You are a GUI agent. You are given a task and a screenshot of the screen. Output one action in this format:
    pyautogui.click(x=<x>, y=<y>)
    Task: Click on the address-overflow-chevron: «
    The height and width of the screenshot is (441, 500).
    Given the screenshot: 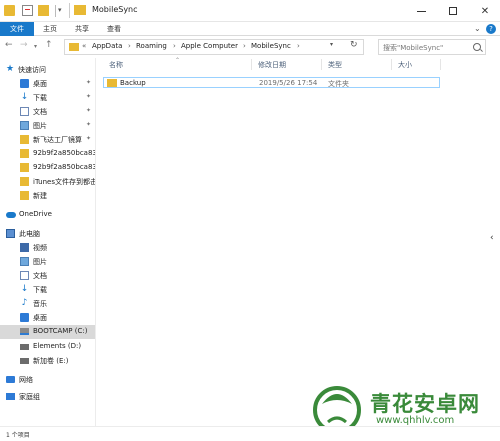 What is the action you would take?
    pyautogui.click(x=84, y=46)
    